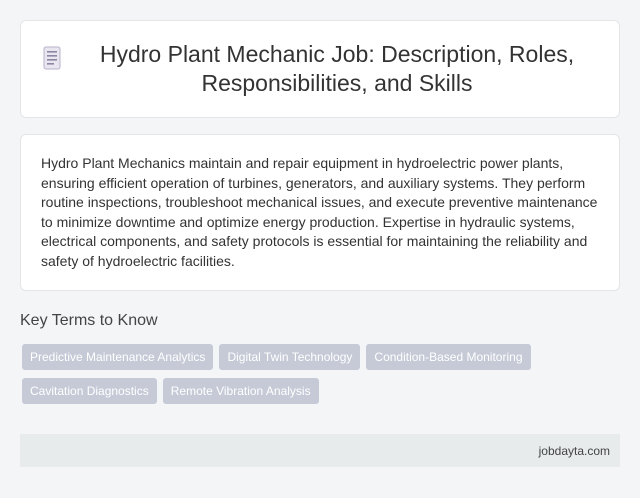 This screenshot has height=498, width=640. What do you see at coordinates (320, 450) in the screenshot?
I see `footer: jobdayta.com` at bounding box center [320, 450].